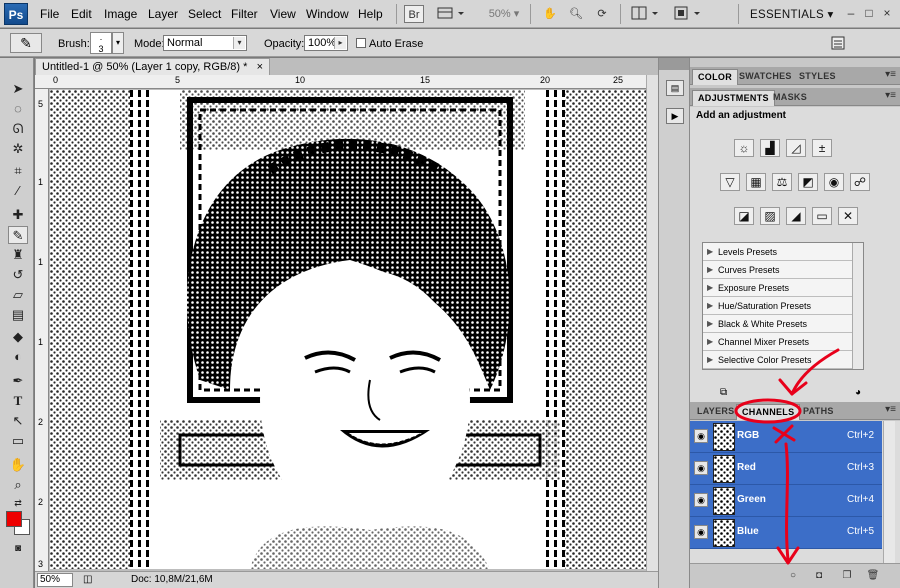  Describe the element at coordinates (822, 216) in the screenshot. I see `gradient-map-icon: ▭` at that location.